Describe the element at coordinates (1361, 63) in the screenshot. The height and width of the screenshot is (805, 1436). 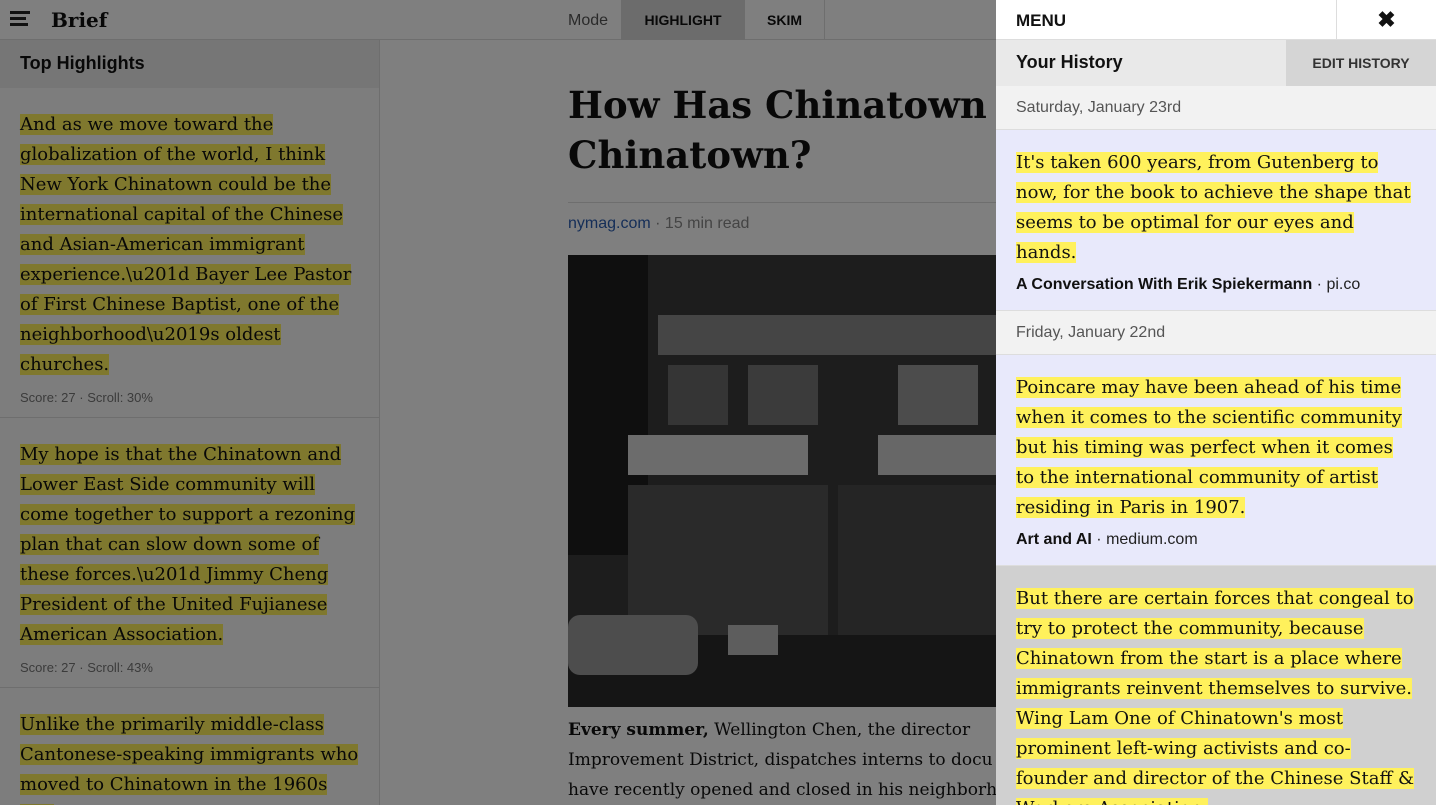
I see `edit-history-button: EDIT HISTORY` at that location.